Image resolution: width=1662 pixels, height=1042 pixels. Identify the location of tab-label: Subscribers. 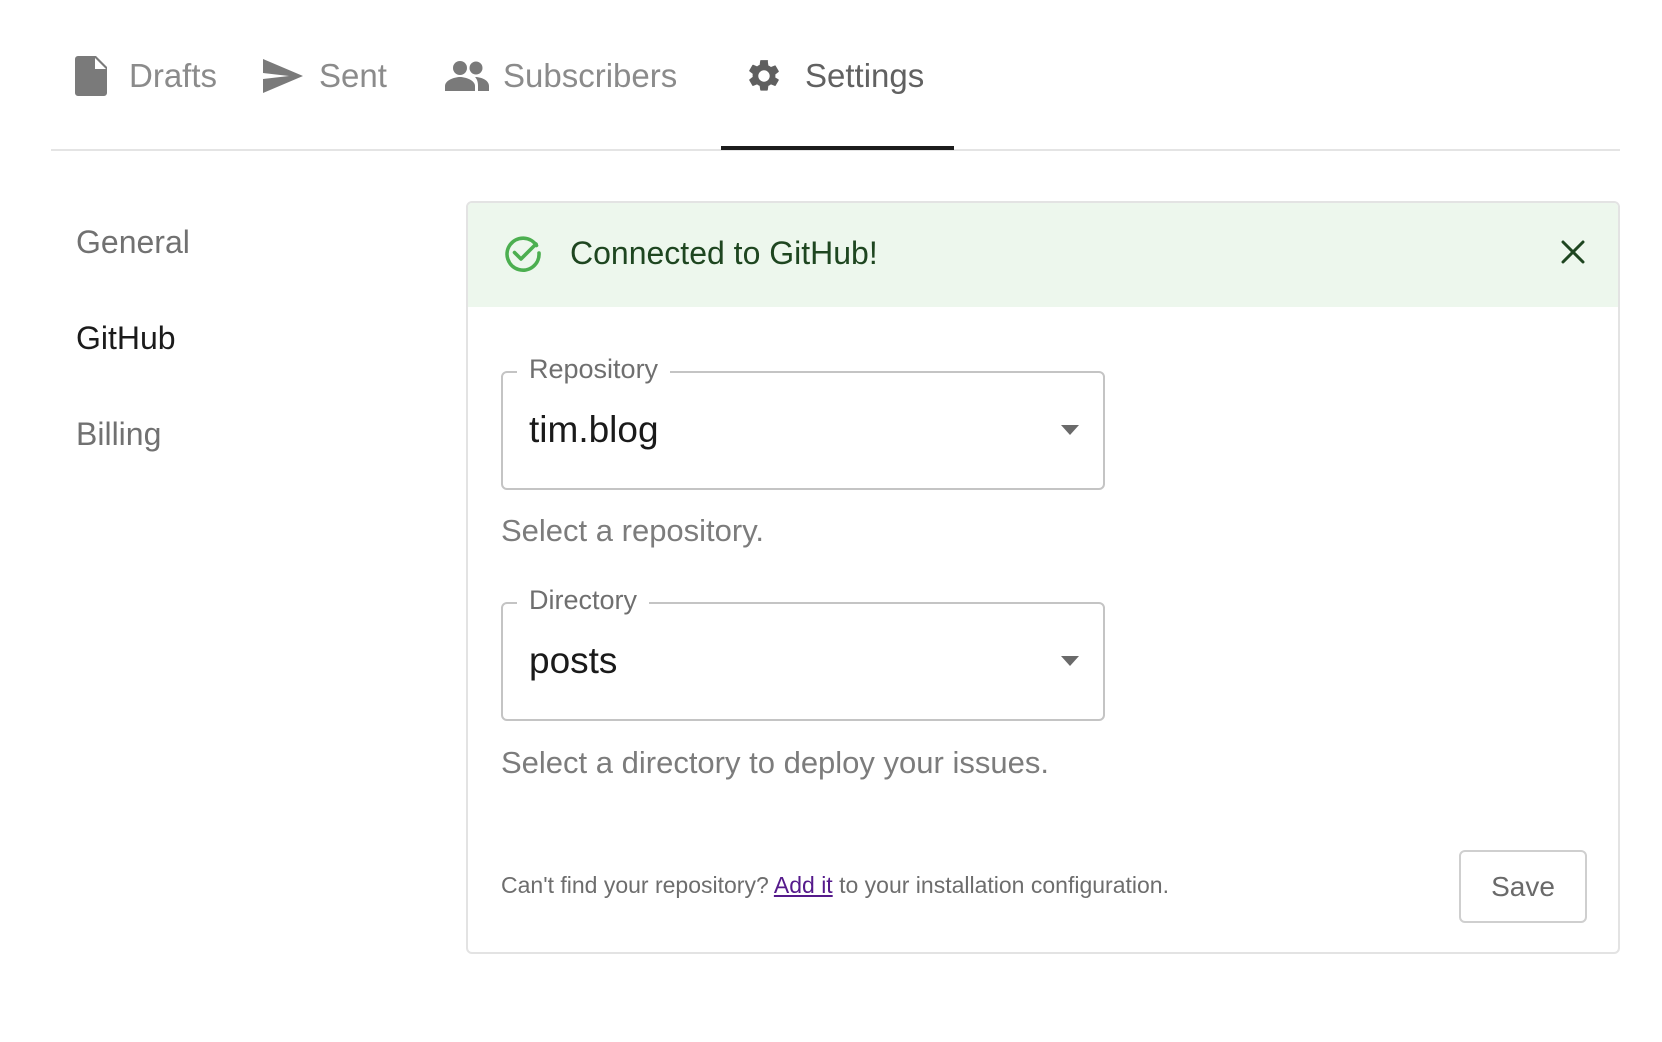
(590, 75).